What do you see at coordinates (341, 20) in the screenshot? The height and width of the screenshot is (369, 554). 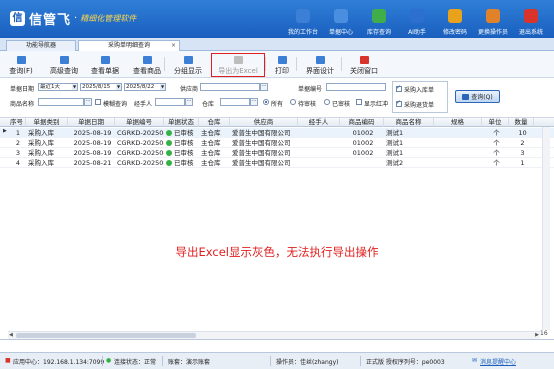 I see `top-nav-item: 单据中心` at bounding box center [341, 20].